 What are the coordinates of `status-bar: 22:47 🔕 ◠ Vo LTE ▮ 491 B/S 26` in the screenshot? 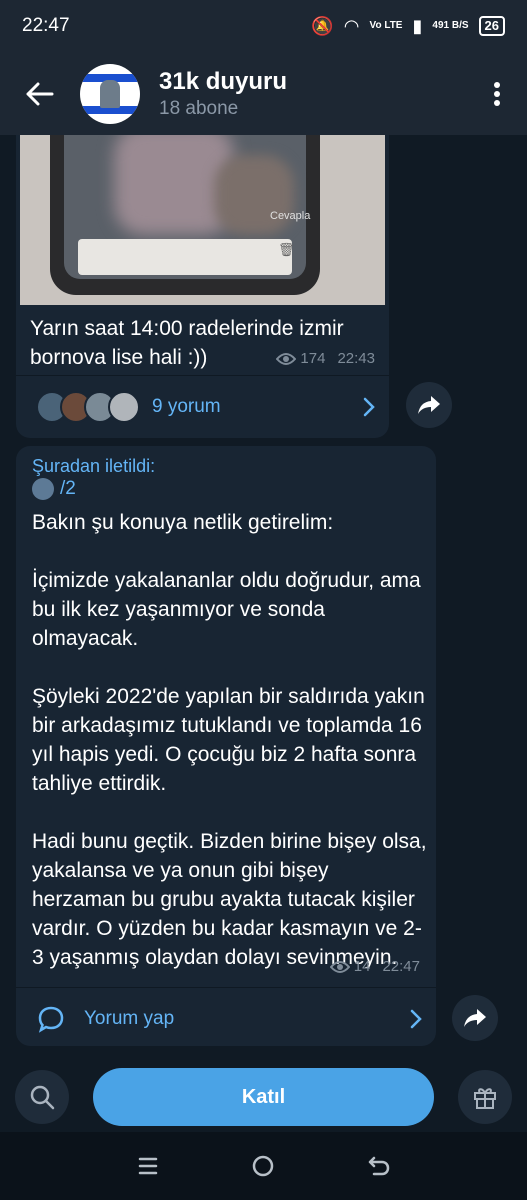 It's located at (263, 26).